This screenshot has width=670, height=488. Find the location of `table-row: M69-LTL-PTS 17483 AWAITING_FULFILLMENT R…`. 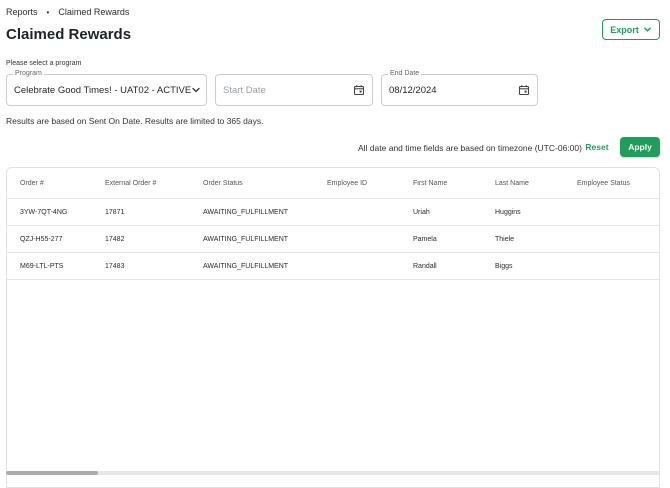

table-row: M69-LTL-PTS 17483 AWAITING_FULFILLMENT R… is located at coordinates (333, 266).